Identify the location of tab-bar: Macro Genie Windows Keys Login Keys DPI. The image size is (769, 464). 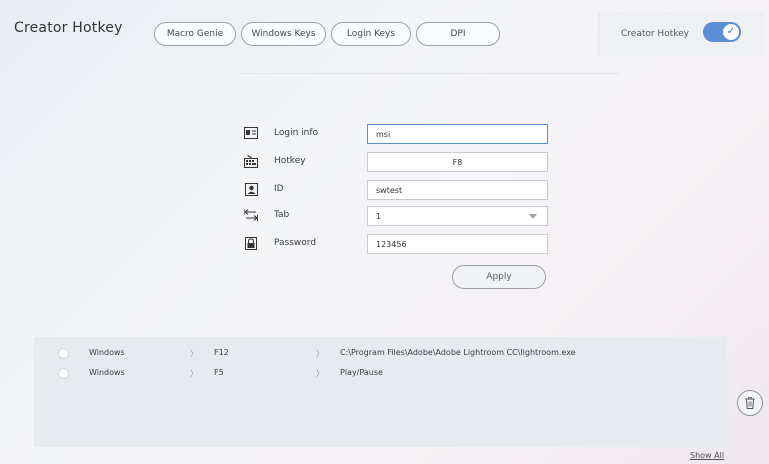
(329, 34).